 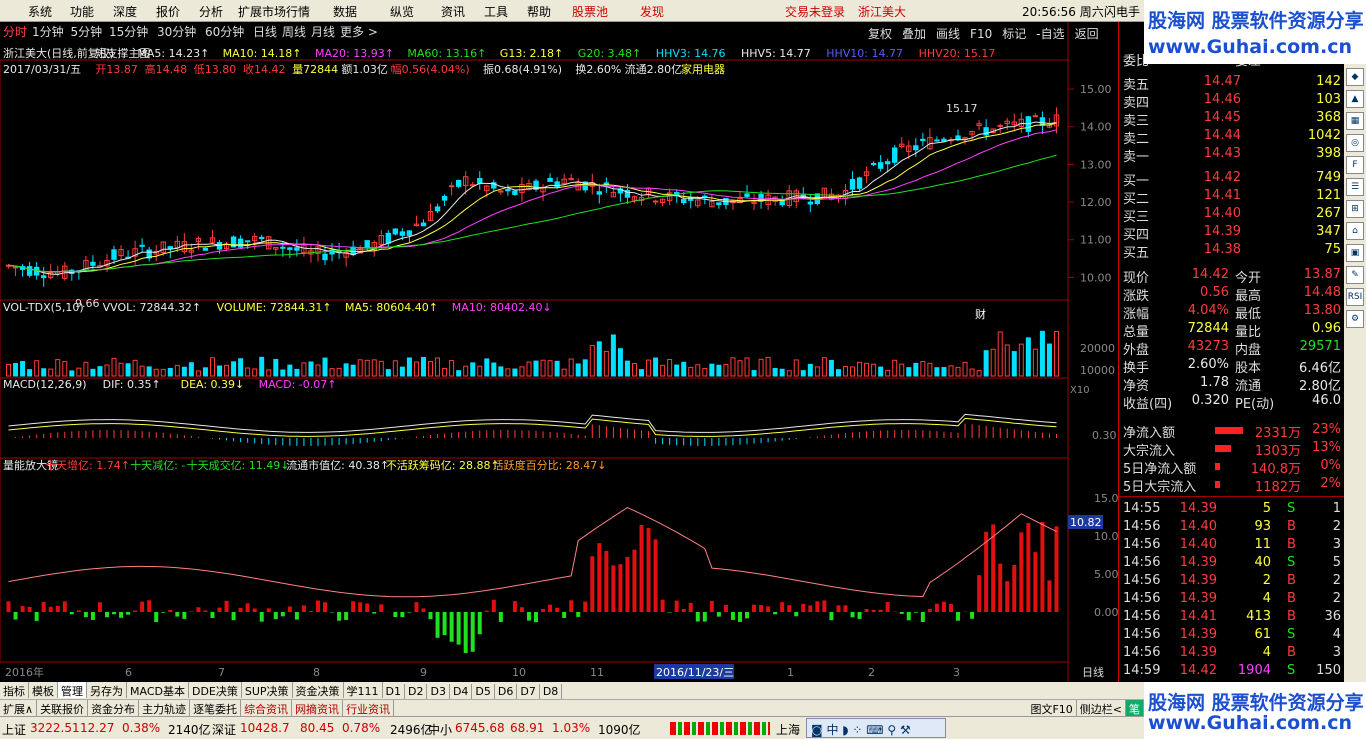 What do you see at coordinates (528, 692) in the screenshot?
I see `indicator-tab: D7` at bounding box center [528, 692].